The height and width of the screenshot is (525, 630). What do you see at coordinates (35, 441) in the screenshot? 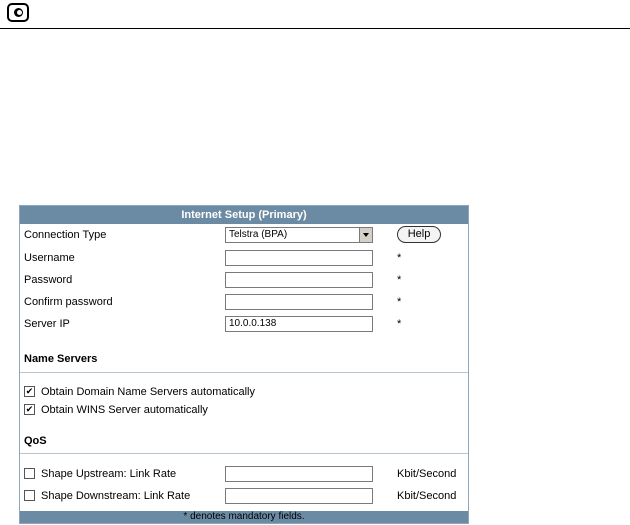
I see `qos-heading: QoS` at bounding box center [35, 441].